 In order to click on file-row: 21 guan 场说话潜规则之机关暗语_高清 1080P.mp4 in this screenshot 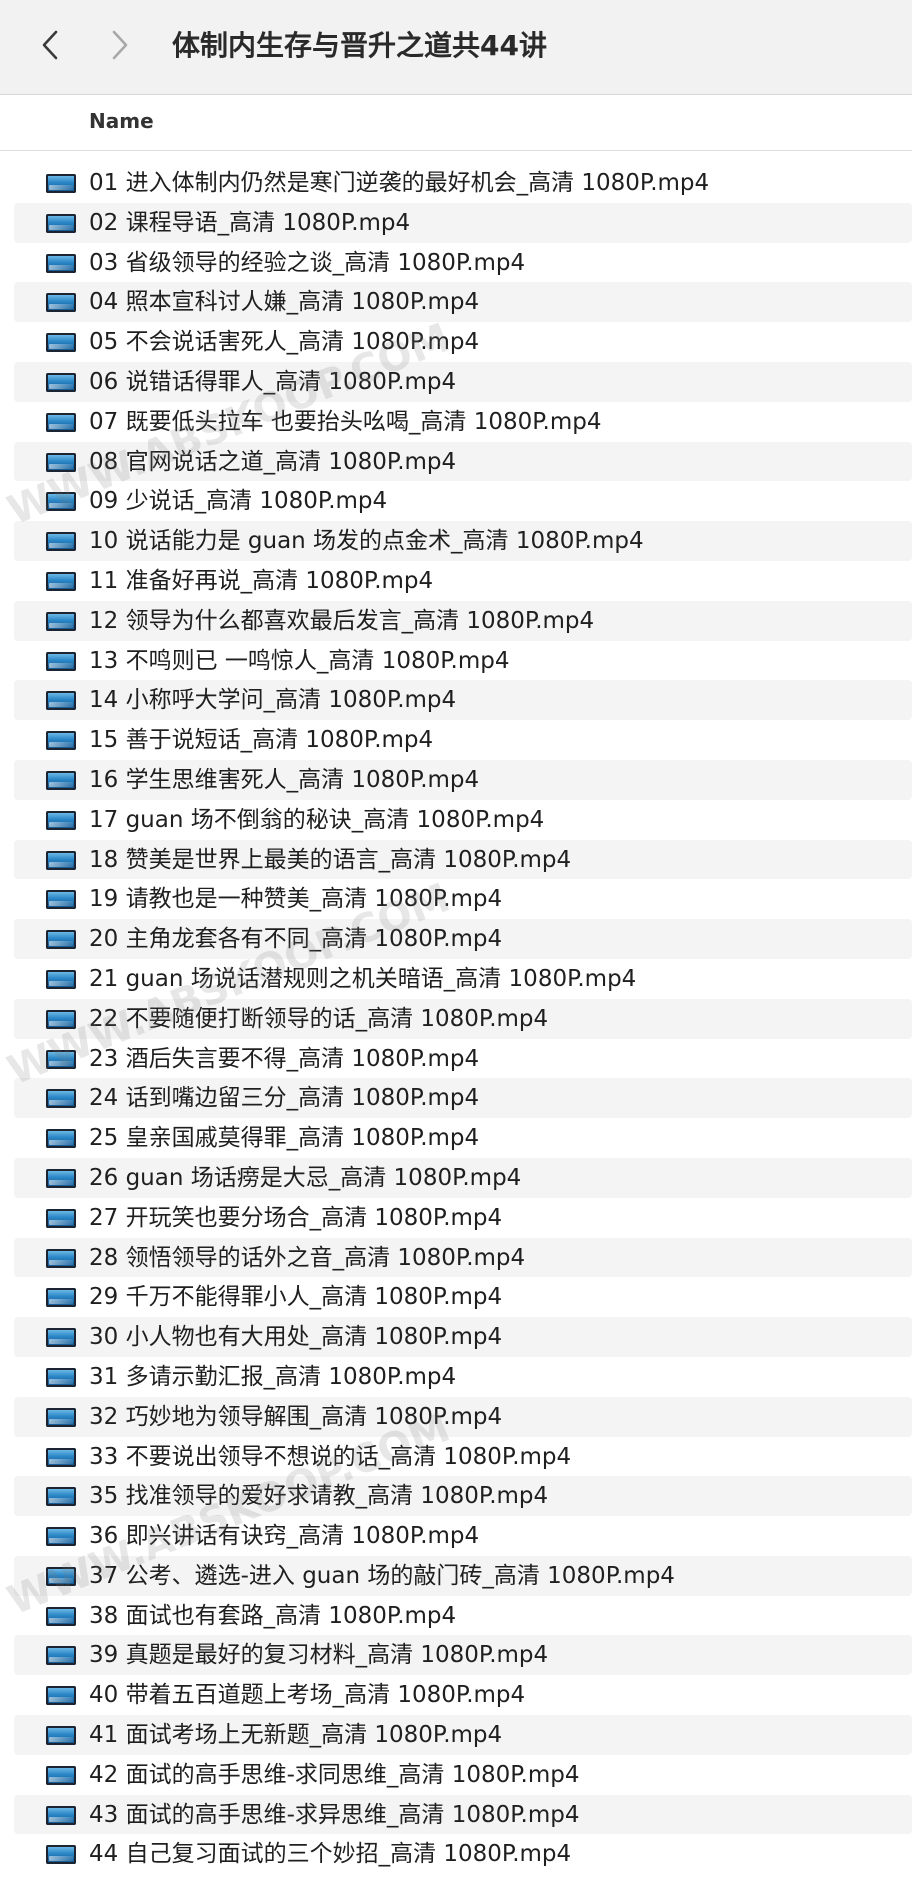, I will do `click(463, 979)`.